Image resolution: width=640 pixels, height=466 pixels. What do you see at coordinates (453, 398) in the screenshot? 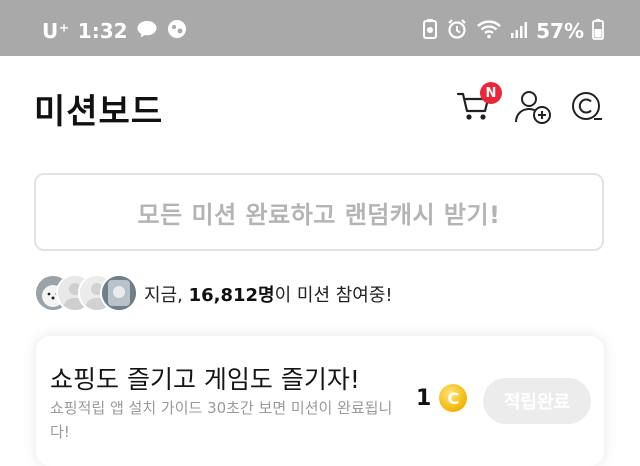
I see `coin-icon: C` at bounding box center [453, 398].